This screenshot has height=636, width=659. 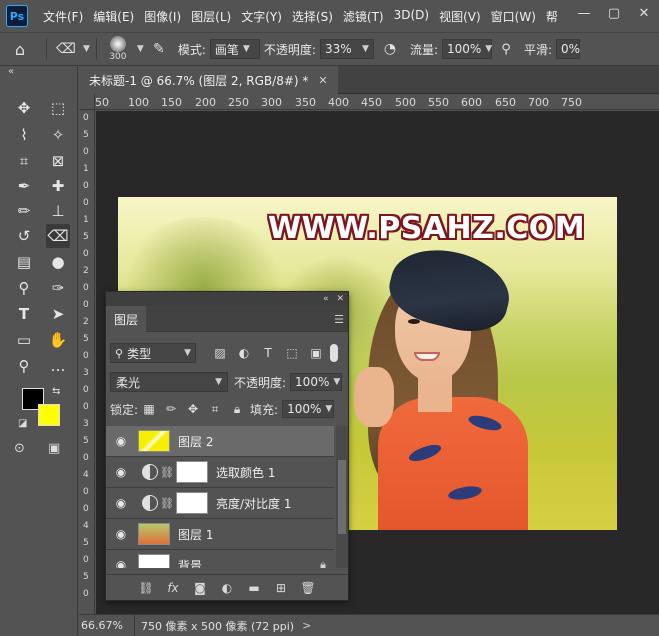 What do you see at coordinates (644, 13) in the screenshot?
I see `close-button: ✕` at bounding box center [644, 13].